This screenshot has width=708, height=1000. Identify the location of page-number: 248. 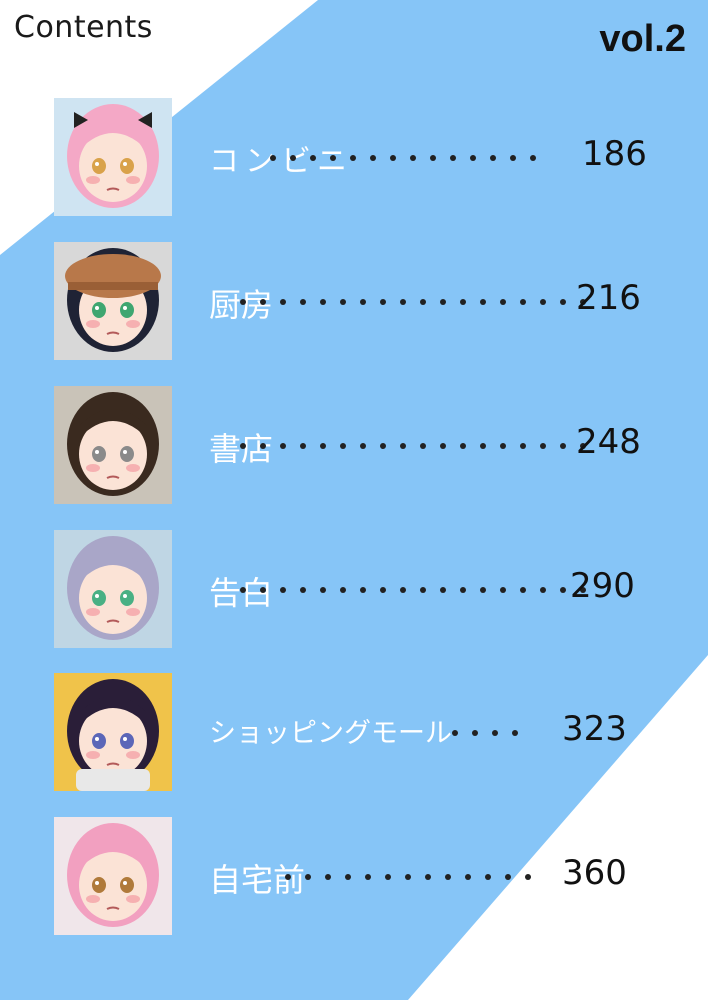
(608, 442).